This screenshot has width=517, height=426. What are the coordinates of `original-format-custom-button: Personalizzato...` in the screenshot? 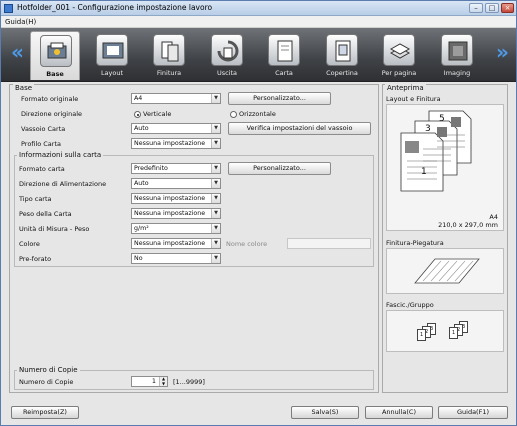 It's located at (279, 98).